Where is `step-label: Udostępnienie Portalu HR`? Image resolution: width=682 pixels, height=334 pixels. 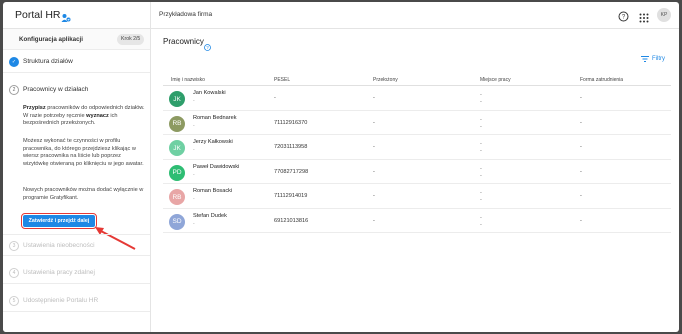 step-label: Udostępnienie Portalu HR is located at coordinates (61, 300).